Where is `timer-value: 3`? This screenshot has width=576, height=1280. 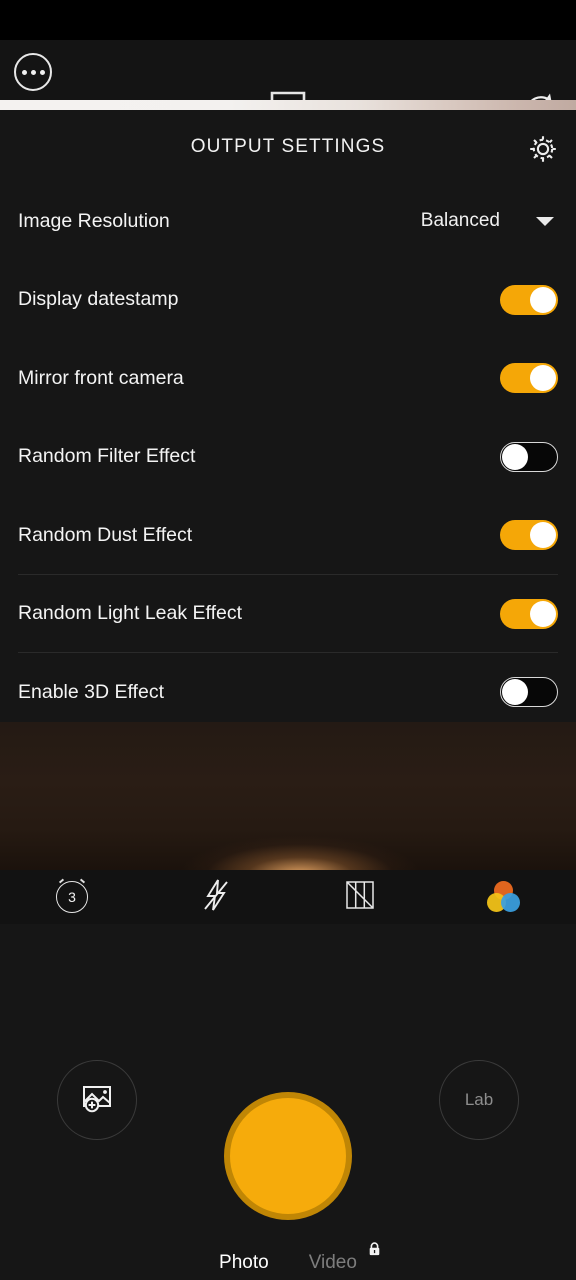 timer-value: 3 is located at coordinates (72, 897).